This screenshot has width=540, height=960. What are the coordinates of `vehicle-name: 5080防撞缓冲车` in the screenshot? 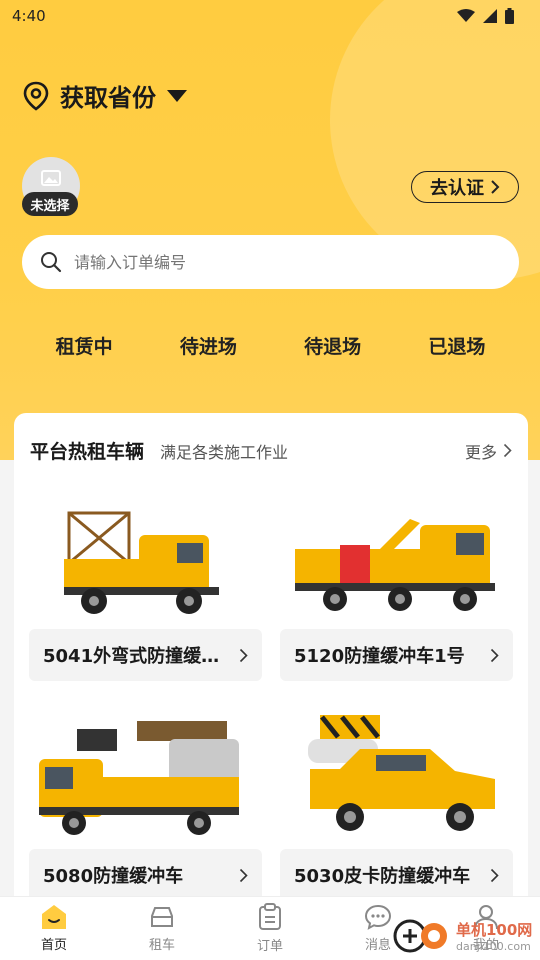 It's located at (113, 876).